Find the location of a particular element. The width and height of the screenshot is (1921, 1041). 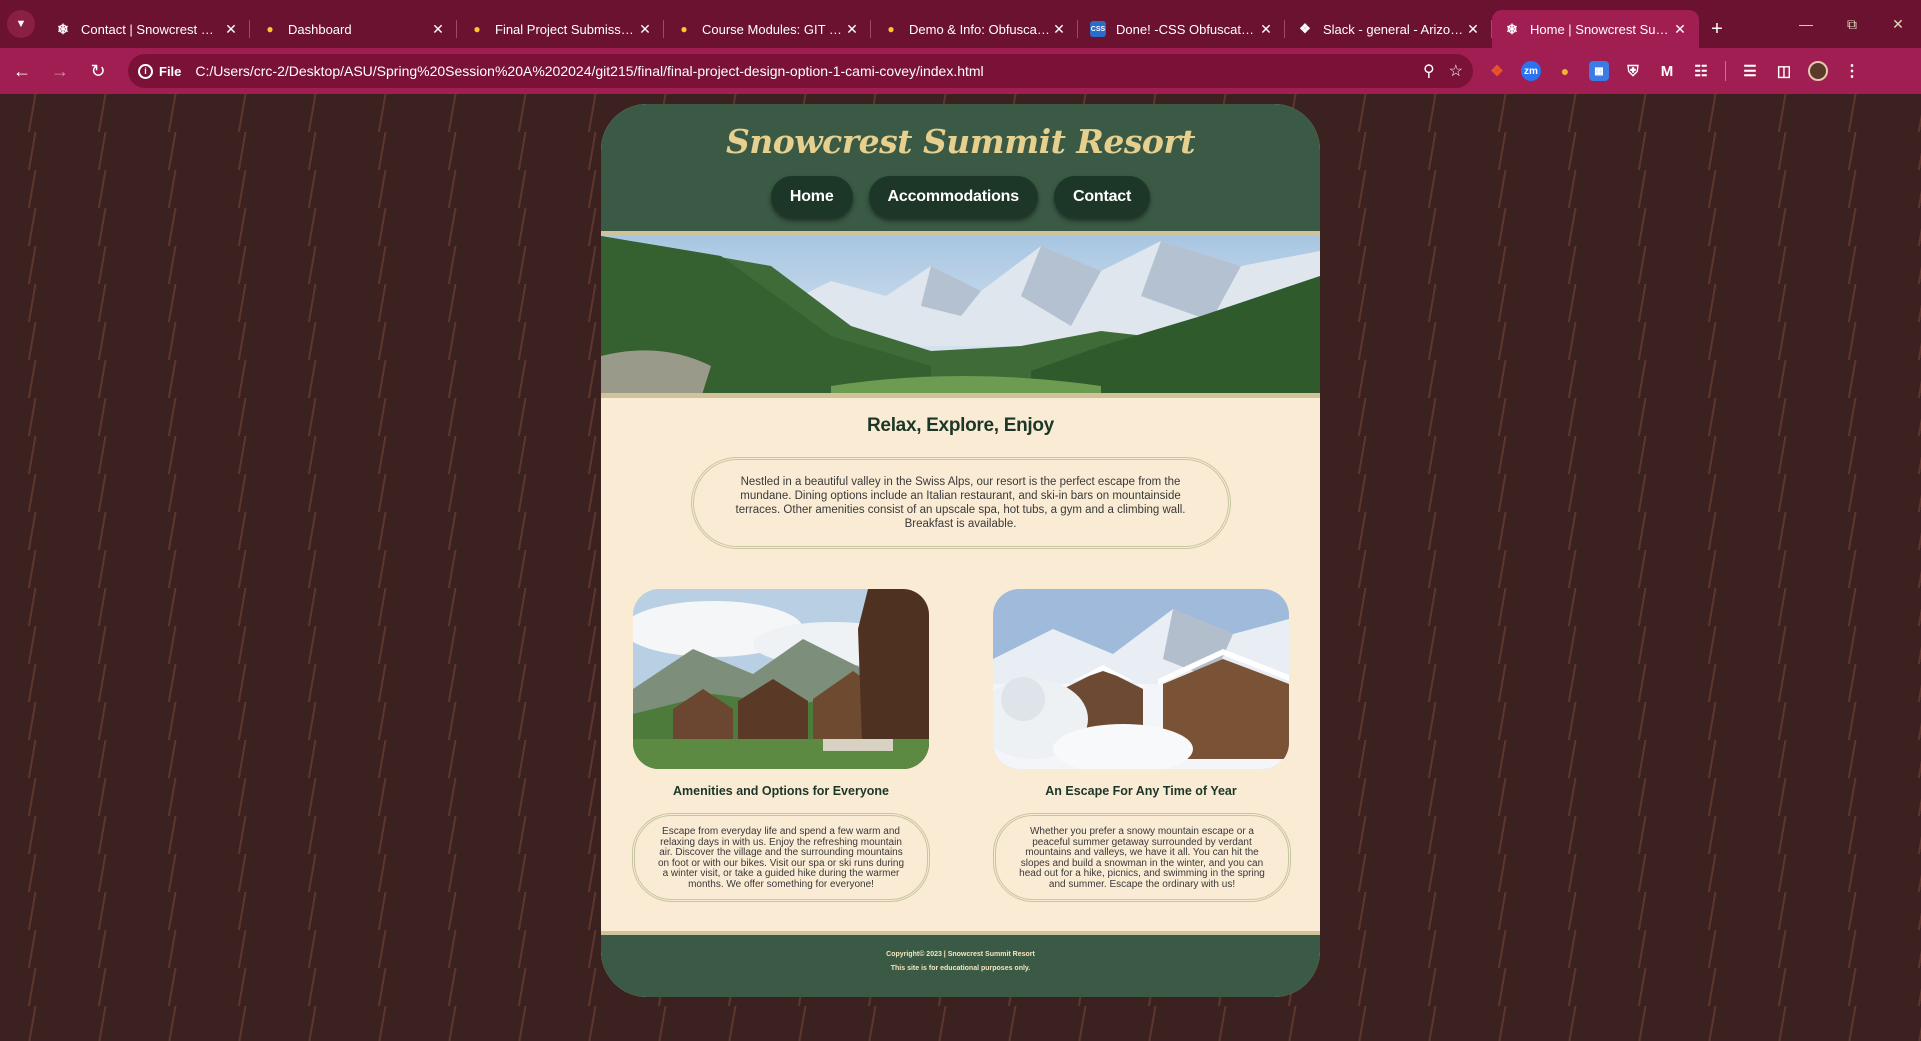

nav-contact-button: Contact is located at coordinates (1102, 197).